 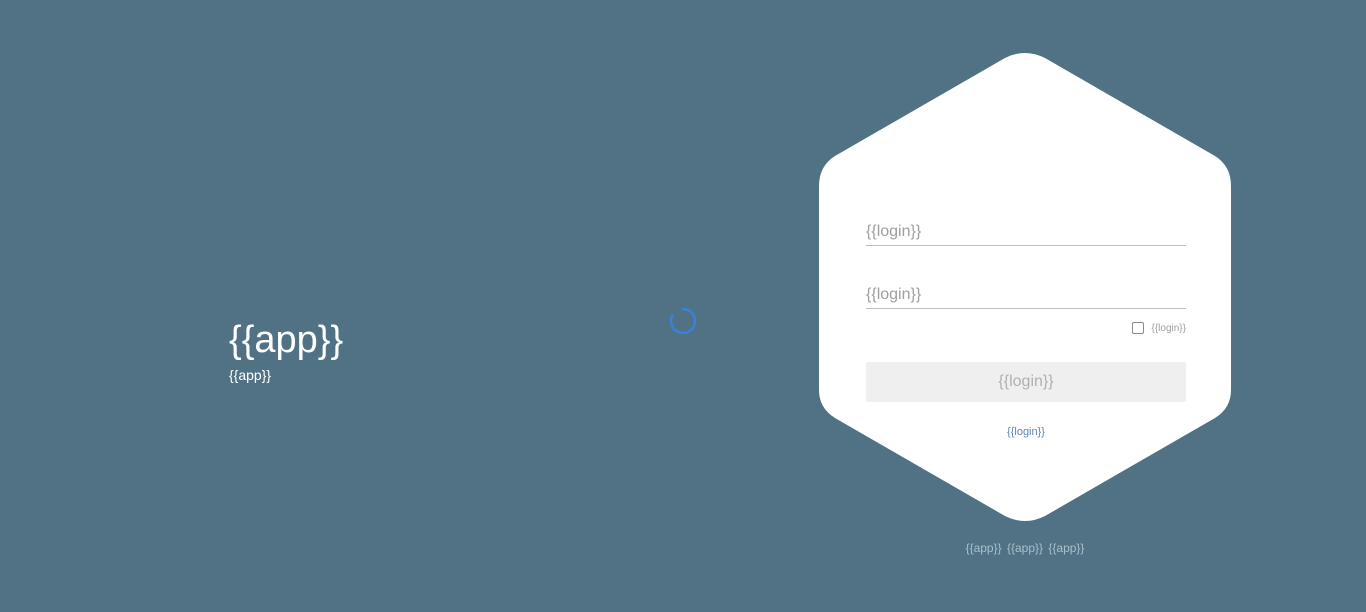 What do you see at coordinates (1026, 432) in the screenshot?
I see `forgot-password-link: {{login}}` at bounding box center [1026, 432].